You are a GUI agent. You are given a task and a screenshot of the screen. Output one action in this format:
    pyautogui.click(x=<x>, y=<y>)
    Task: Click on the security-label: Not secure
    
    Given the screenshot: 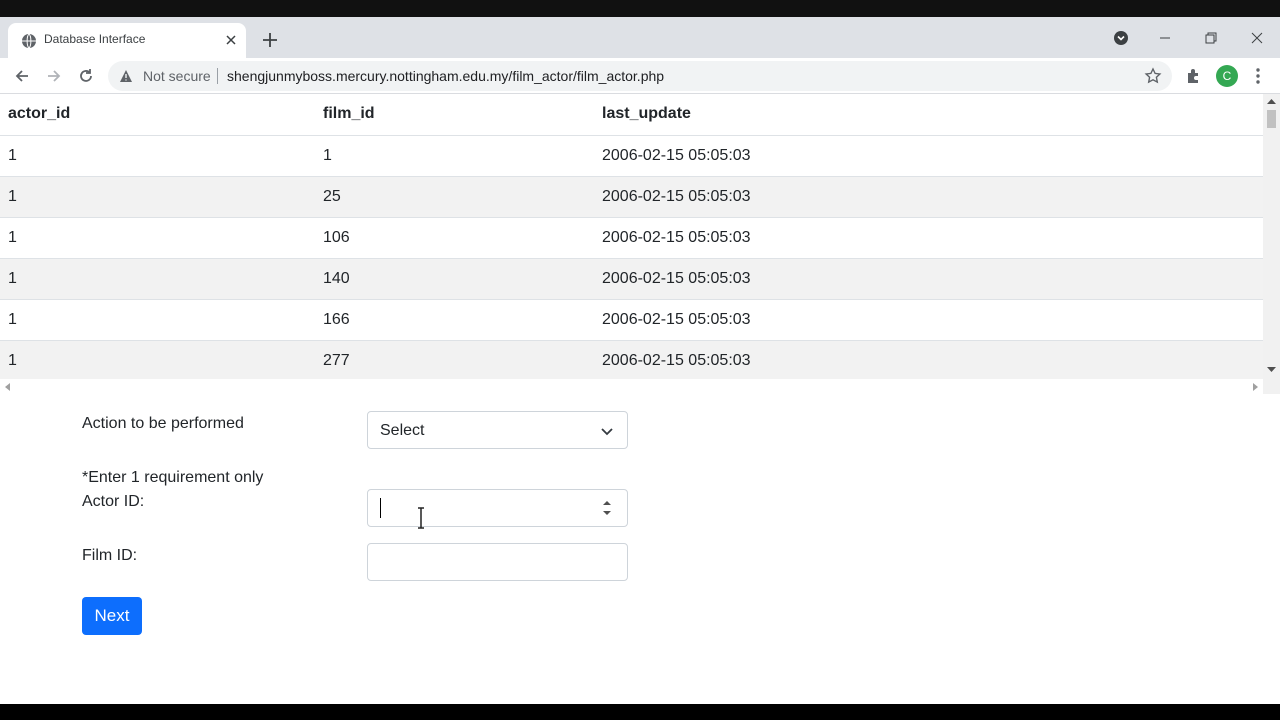 What is the action you would take?
    pyautogui.click(x=177, y=76)
    